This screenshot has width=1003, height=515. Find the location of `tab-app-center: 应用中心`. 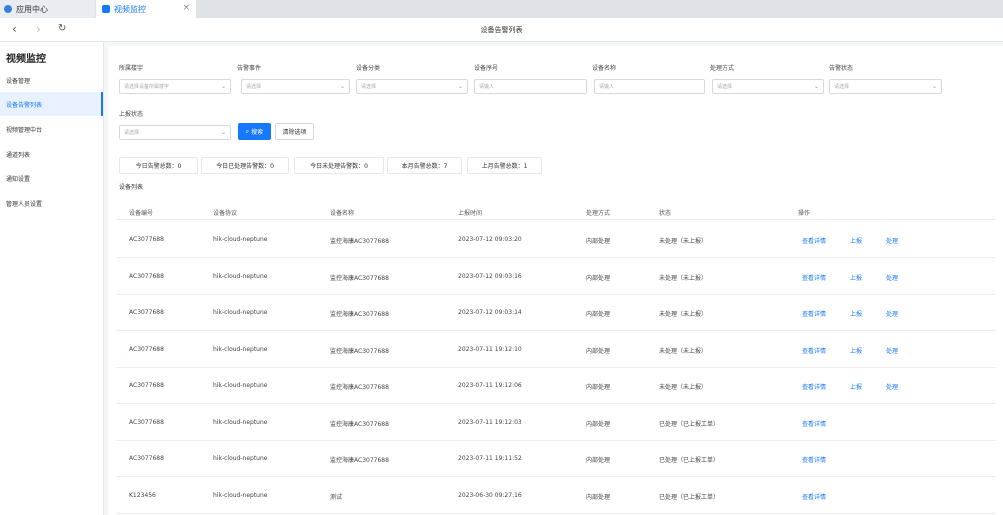

tab-app-center: 应用中心 is located at coordinates (47, 9).